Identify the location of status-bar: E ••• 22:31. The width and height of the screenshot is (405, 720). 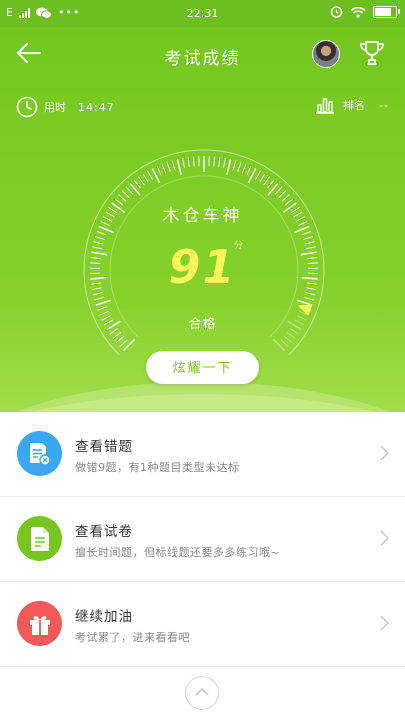
(202, 13).